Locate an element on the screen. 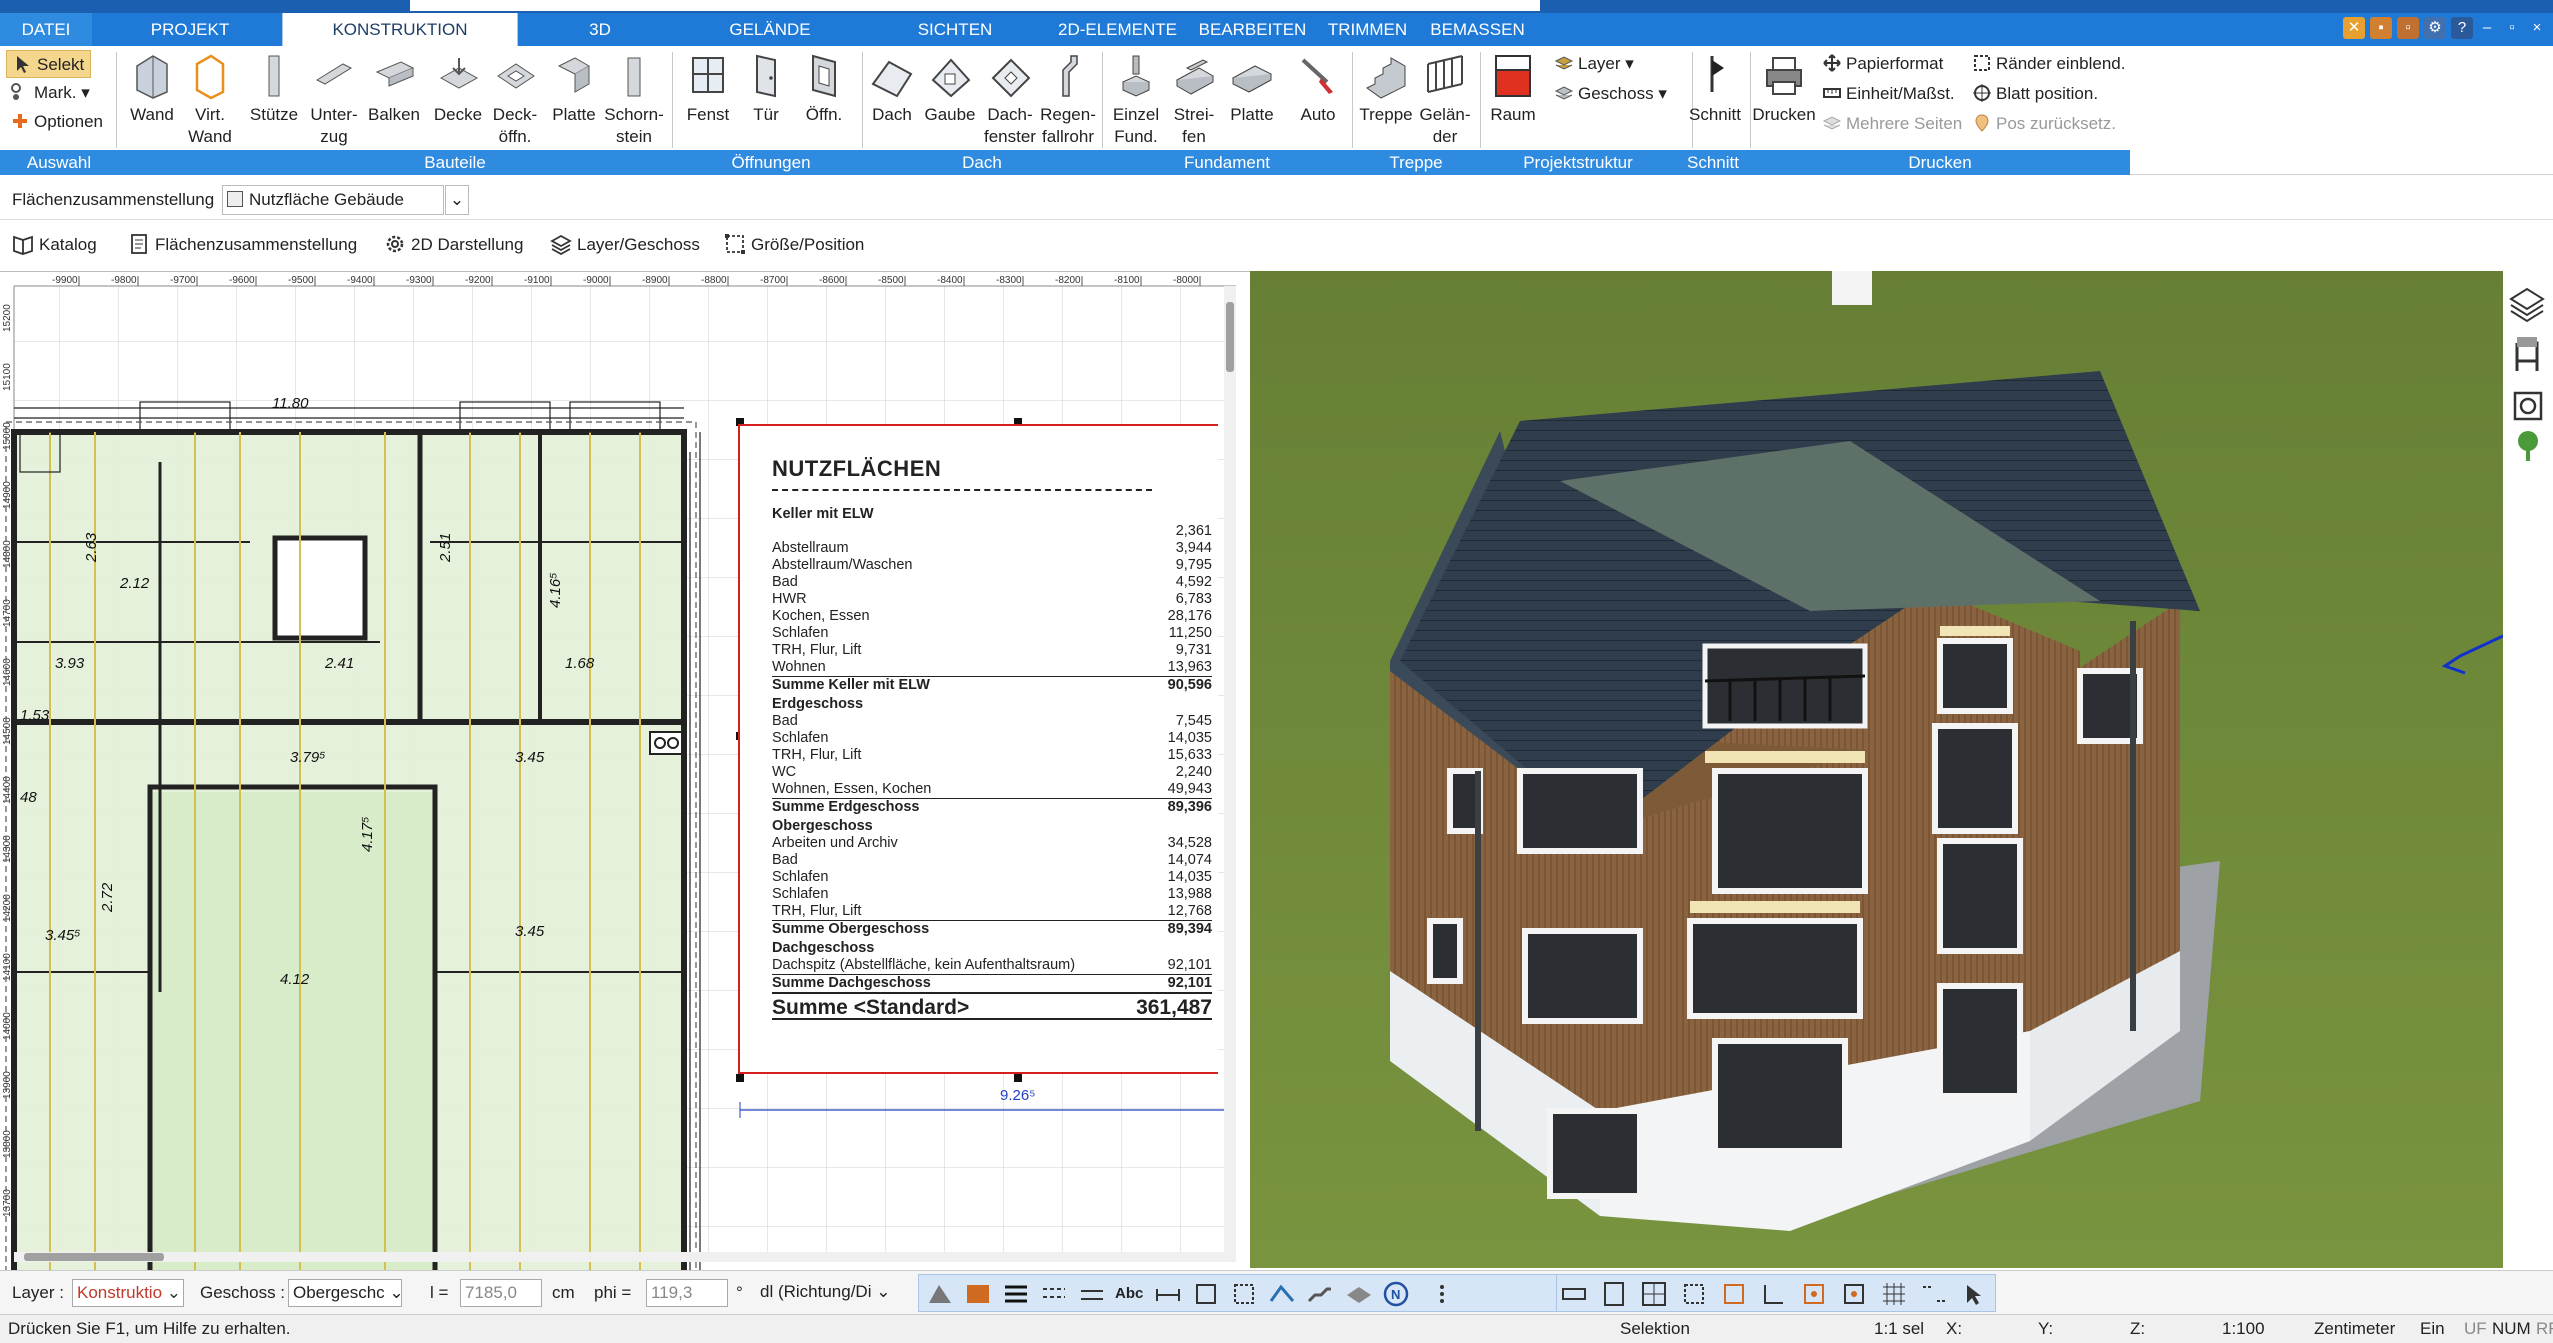 The width and height of the screenshot is (2553, 1343). chevron-down-icon: ⌄ is located at coordinates (457, 200).